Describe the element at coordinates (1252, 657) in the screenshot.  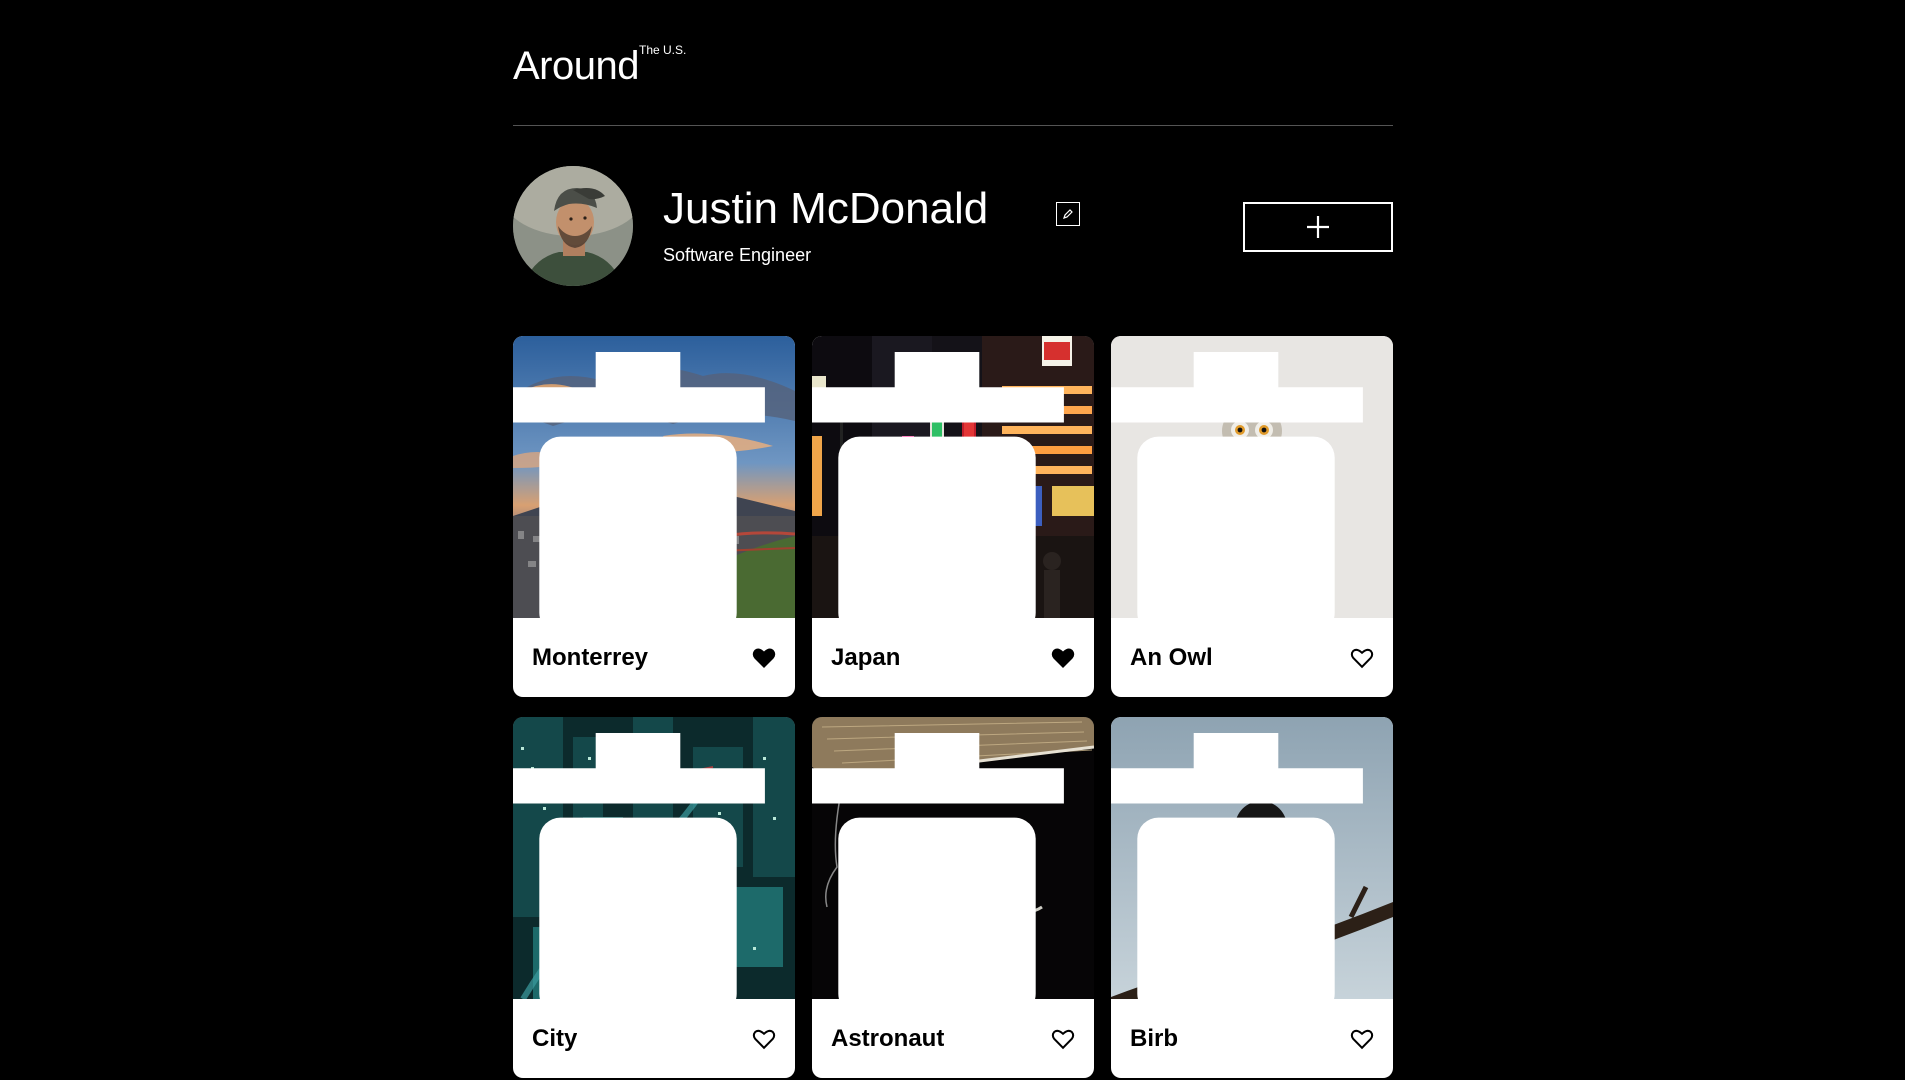
I see `card-footer: An Owl` at that location.